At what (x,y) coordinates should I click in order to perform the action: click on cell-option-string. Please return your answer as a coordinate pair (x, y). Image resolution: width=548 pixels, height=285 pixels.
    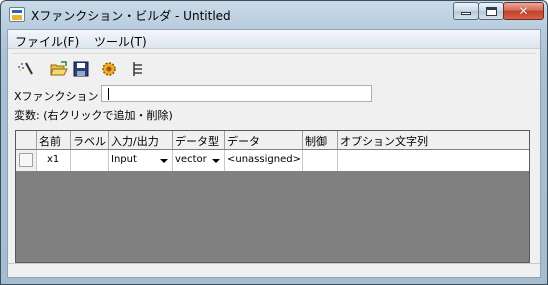
    Looking at the image, I should click on (433, 160).